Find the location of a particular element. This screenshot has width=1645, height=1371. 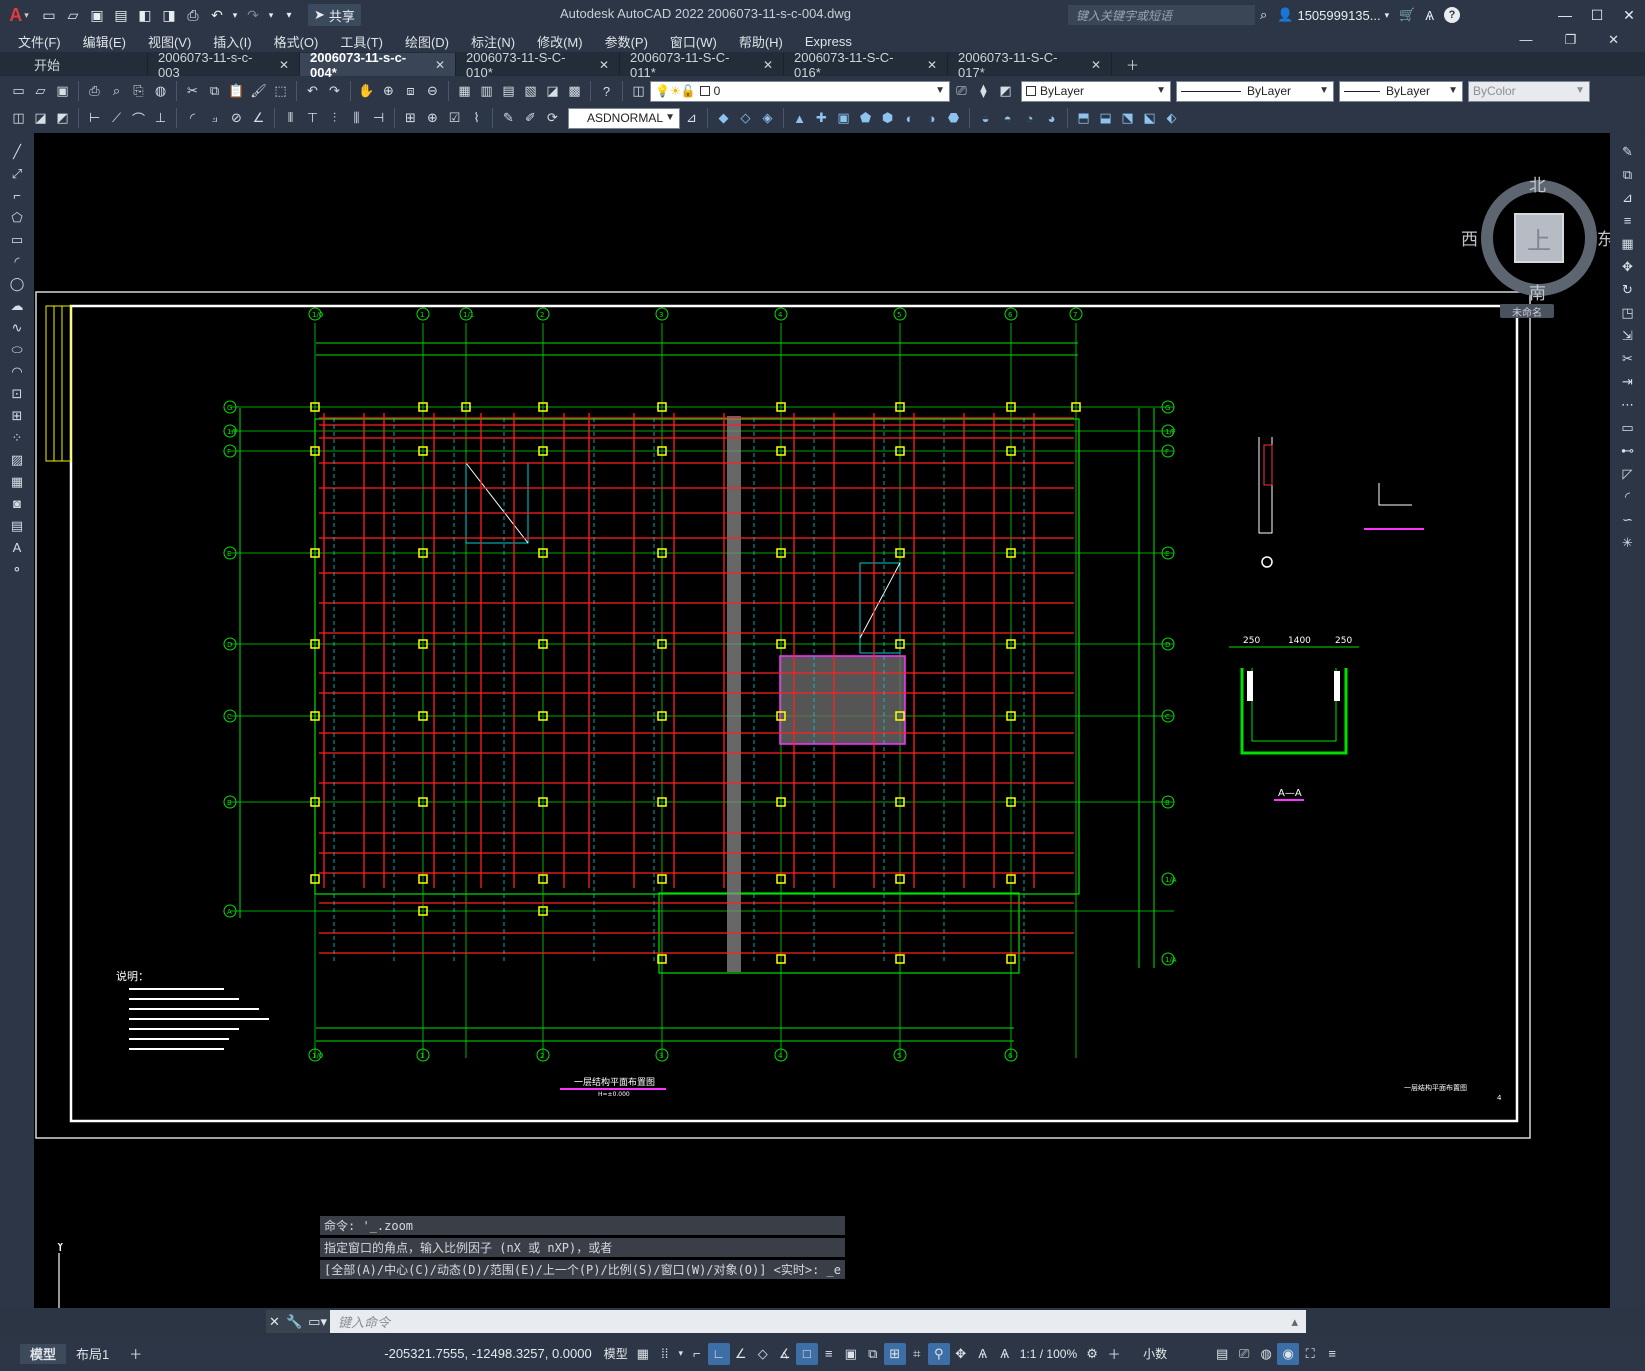

publish-icon: ⎘ is located at coordinates (138, 91).